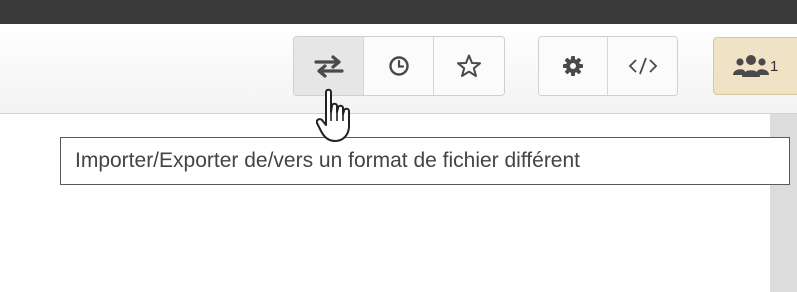 The height and width of the screenshot is (292, 797). I want to click on settings-button, so click(573, 66).